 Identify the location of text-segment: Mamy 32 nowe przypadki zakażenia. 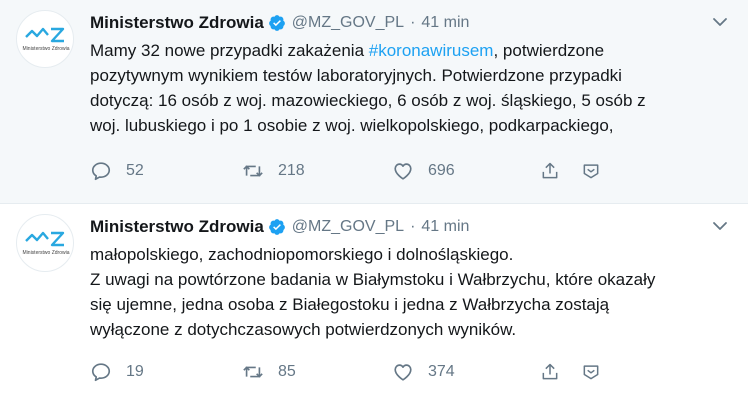
(229, 50).